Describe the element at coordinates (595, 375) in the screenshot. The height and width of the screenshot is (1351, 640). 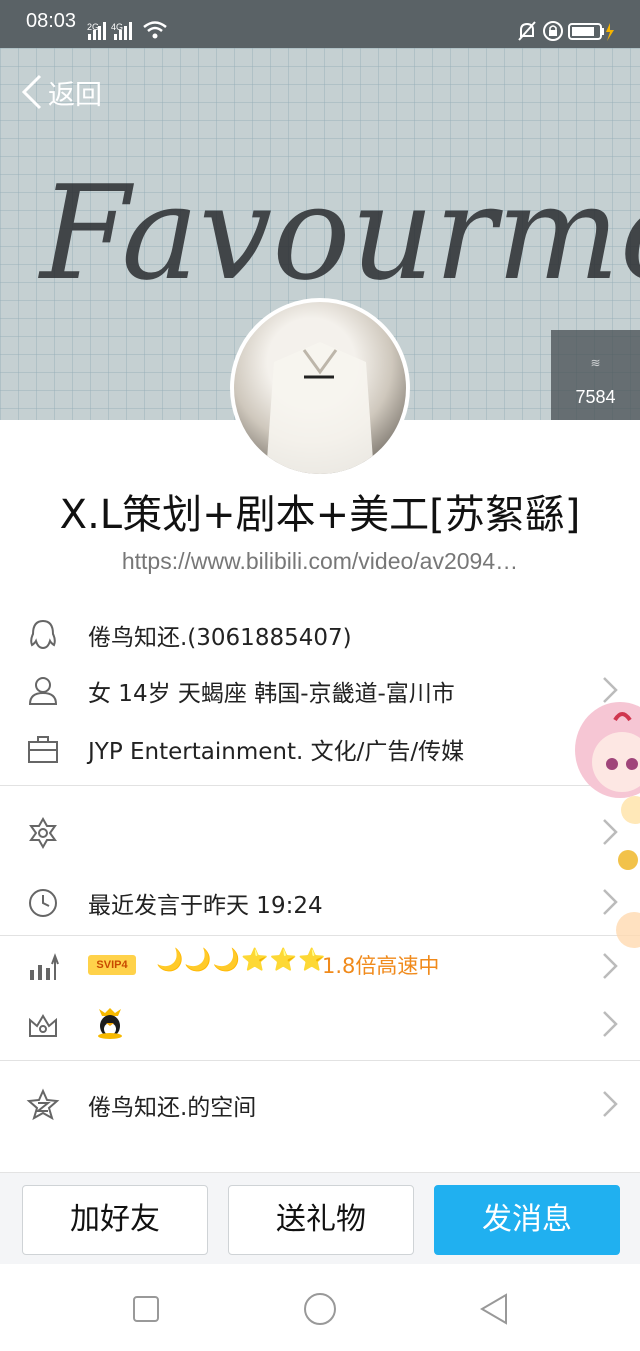
I see `view-count-badge: ≋ 7584` at that location.